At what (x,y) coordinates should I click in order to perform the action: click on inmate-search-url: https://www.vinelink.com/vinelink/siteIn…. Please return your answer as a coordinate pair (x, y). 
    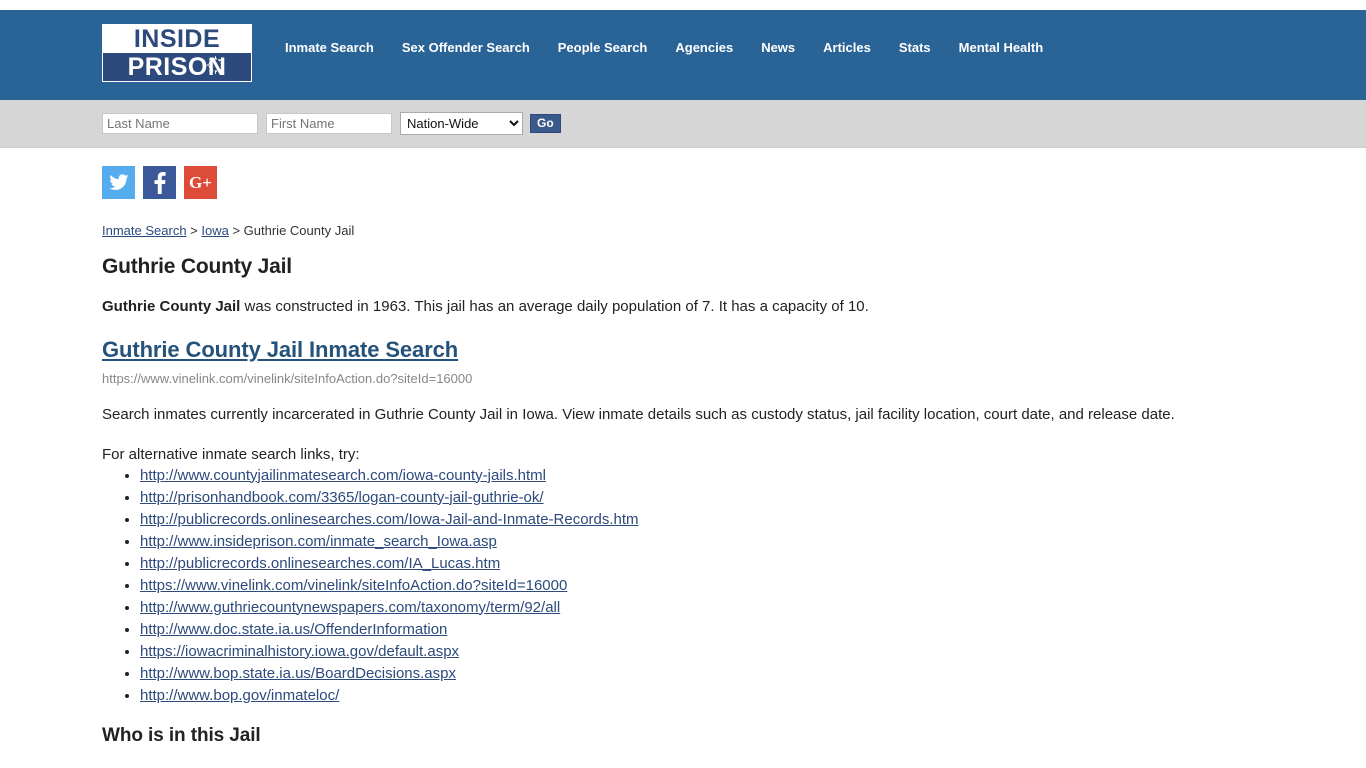
    Looking at the image, I should click on (287, 378).